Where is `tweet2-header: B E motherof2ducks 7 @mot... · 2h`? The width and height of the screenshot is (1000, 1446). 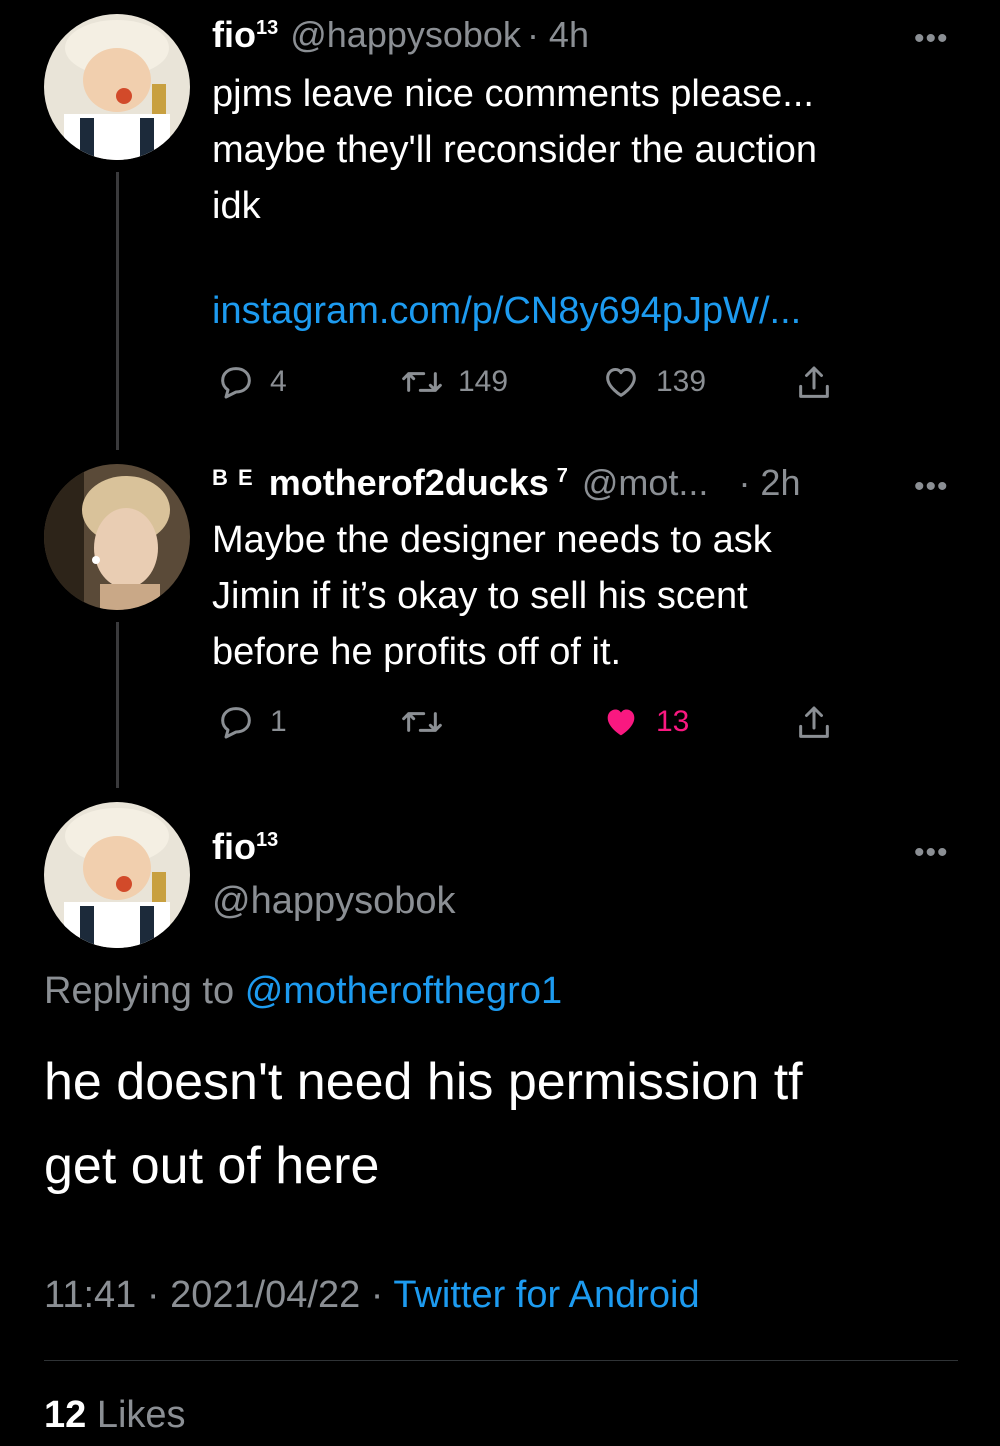 tweet2-header: B E motherof2ducks 7 @mot... · 2h is located at coordinates (506, 484).